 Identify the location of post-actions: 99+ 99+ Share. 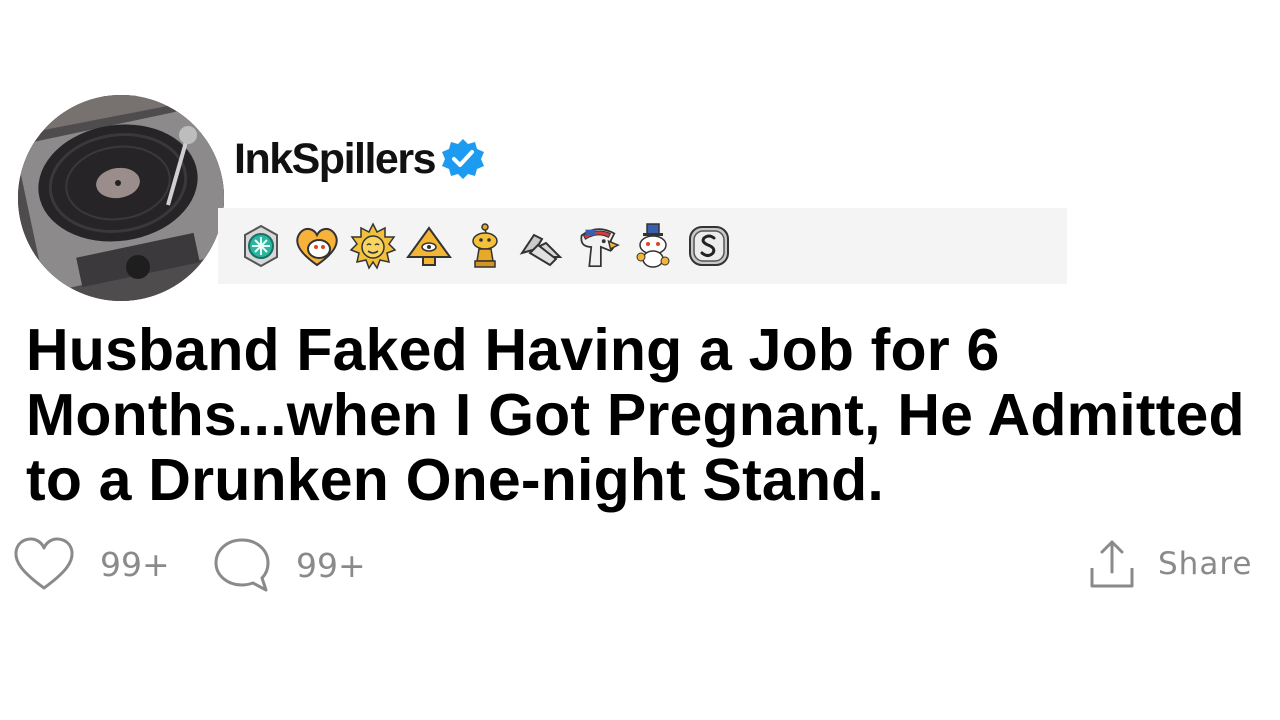
(640, 565).